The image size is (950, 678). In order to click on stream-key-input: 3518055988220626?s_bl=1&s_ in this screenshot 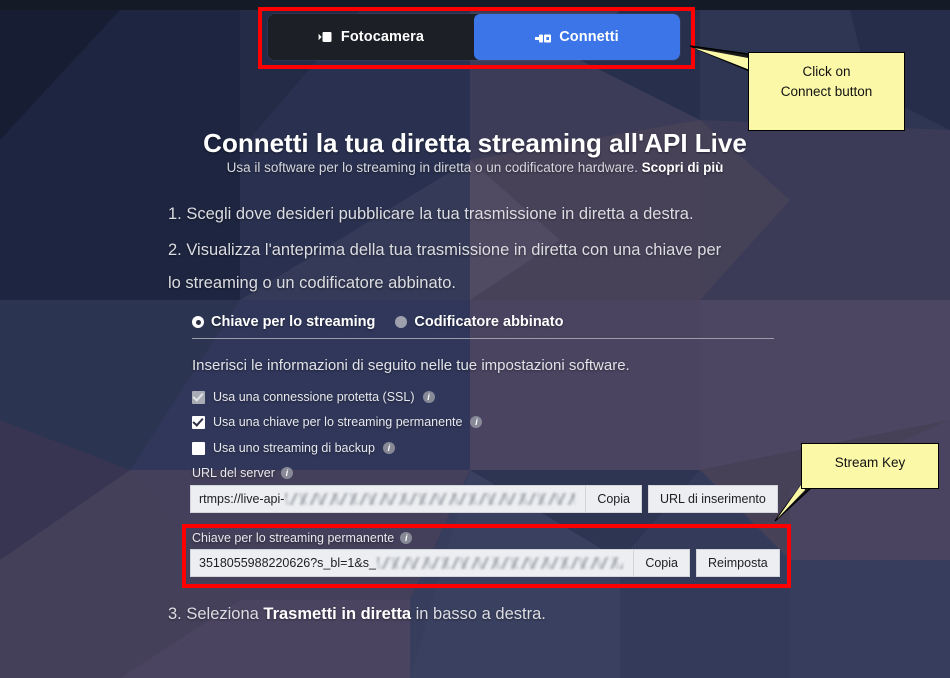, I will do `click(412, 563)`.